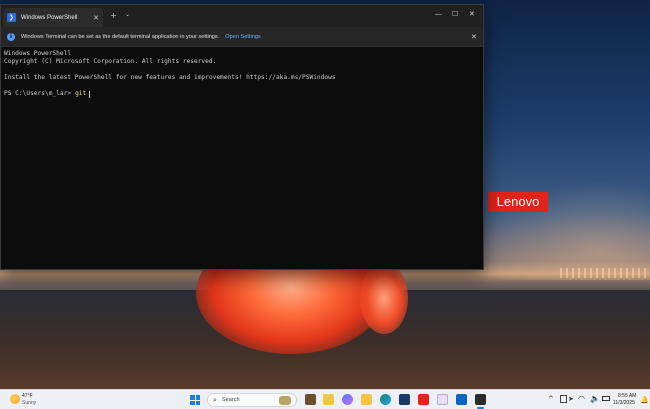  What do you see at coordinates (385, 399) in the screenshot?
I see `edge-icon` at bounding box center [385, 399].